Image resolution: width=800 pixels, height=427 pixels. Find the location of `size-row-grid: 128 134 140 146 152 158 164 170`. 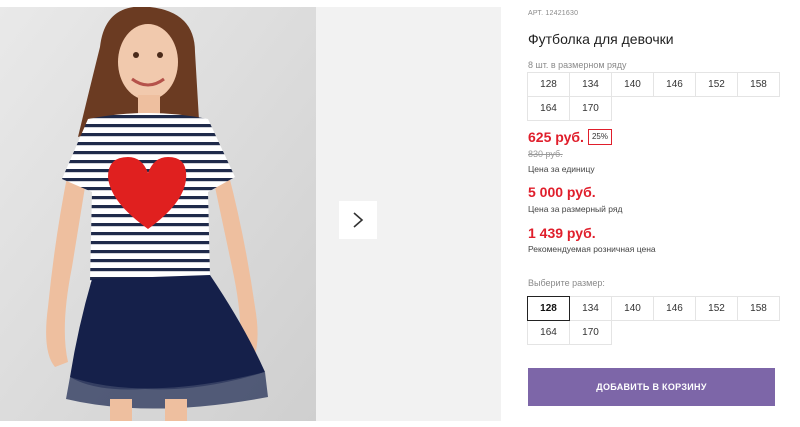

size-row-grid: 128 134 140 146 152 158 164 170 is located at coordinates (653, 96).